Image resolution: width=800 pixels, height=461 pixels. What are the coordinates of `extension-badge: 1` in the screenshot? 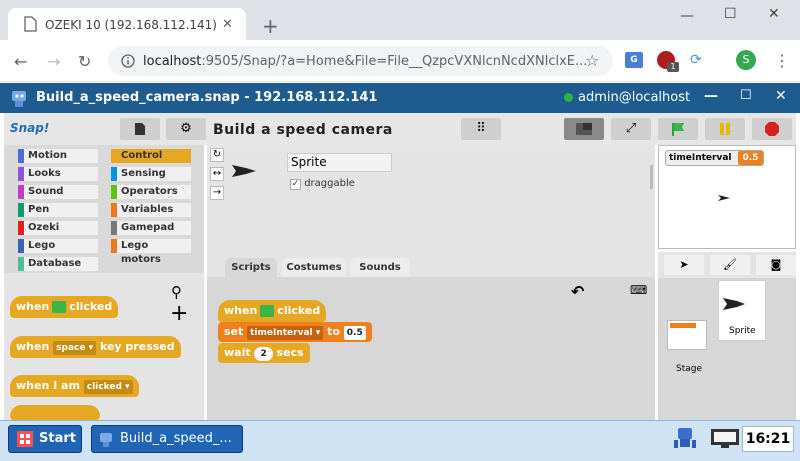 It's located at (673, 67).